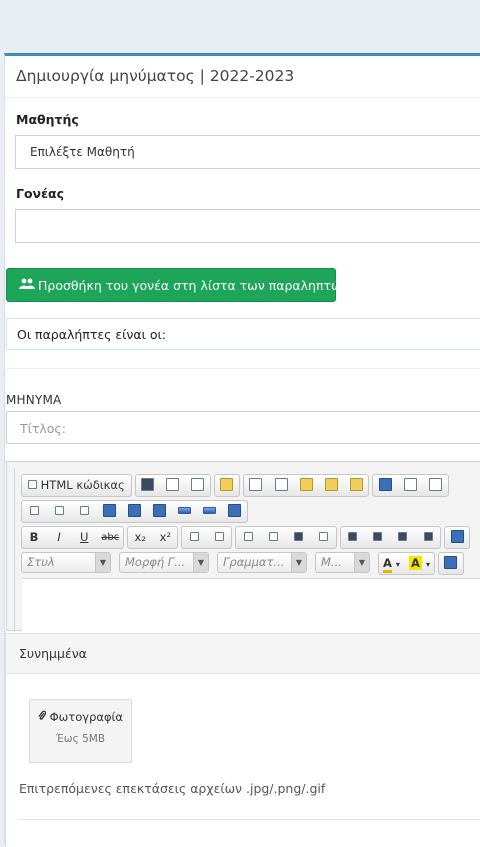 This screenshot has height=847, width=480. I want to click on spellcheck-button, so click(410, 485).